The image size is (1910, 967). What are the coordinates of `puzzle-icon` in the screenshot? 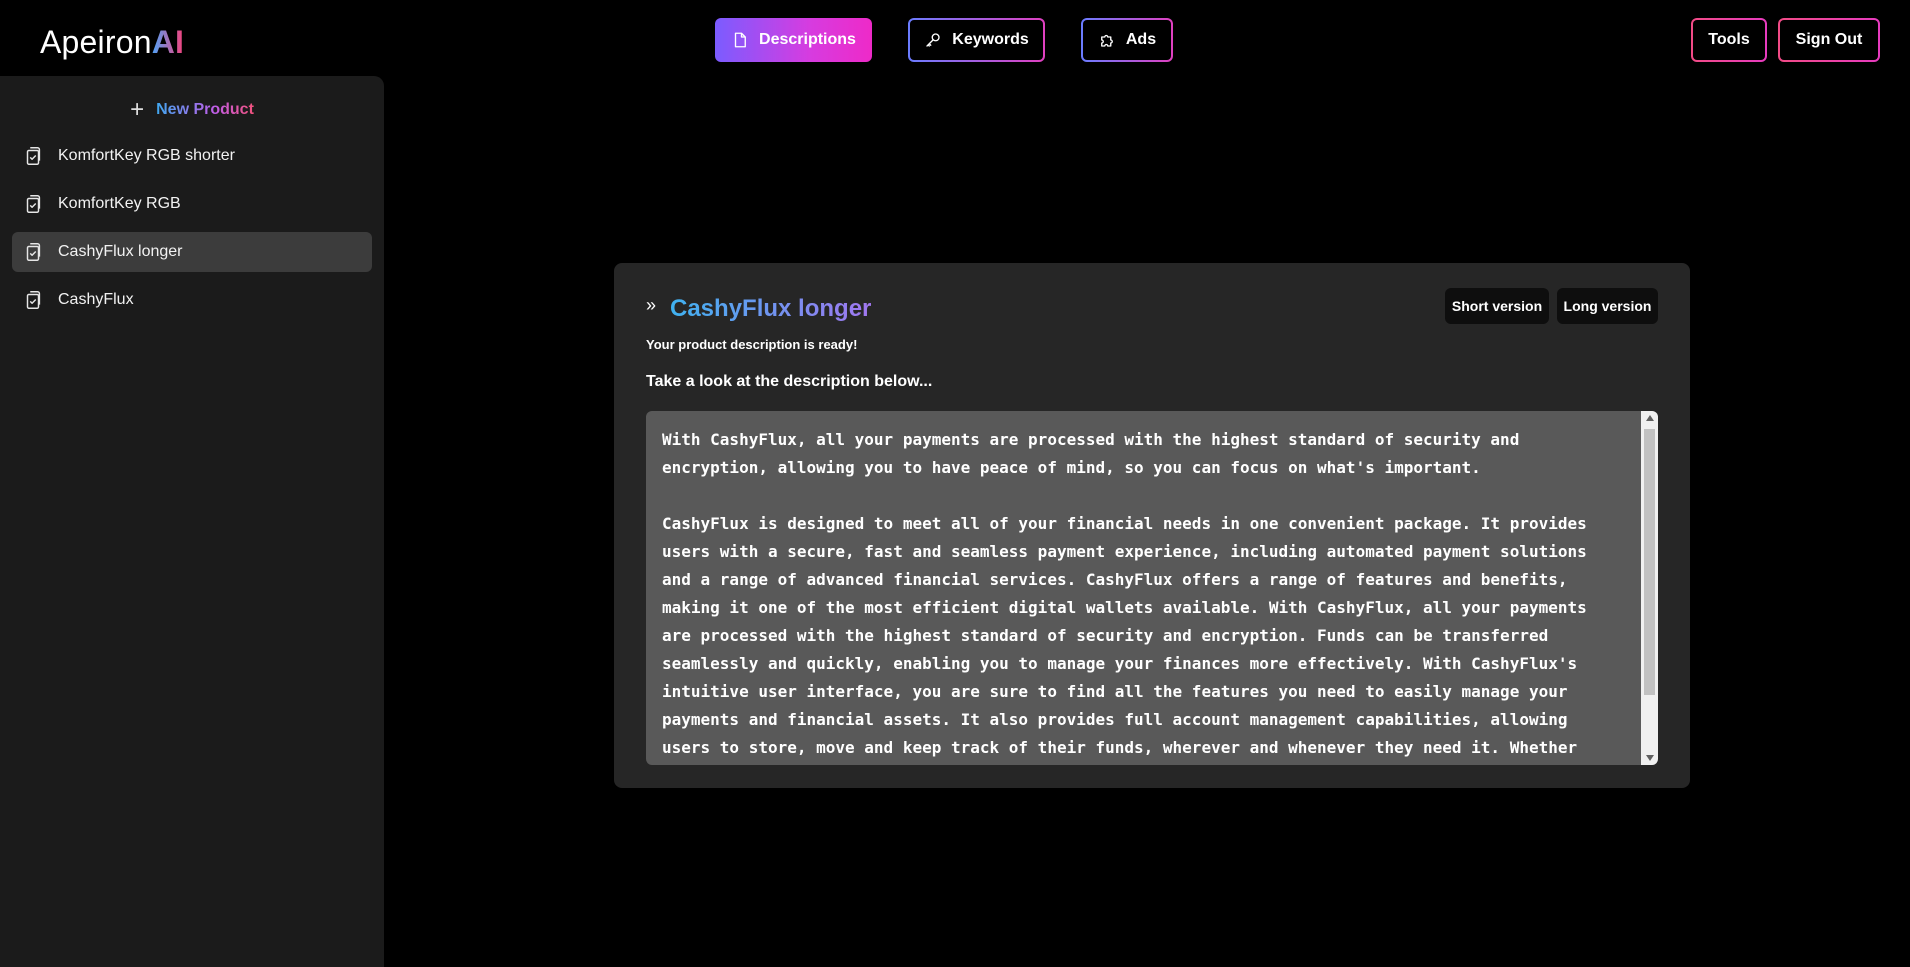 It's located at (1106, 40).